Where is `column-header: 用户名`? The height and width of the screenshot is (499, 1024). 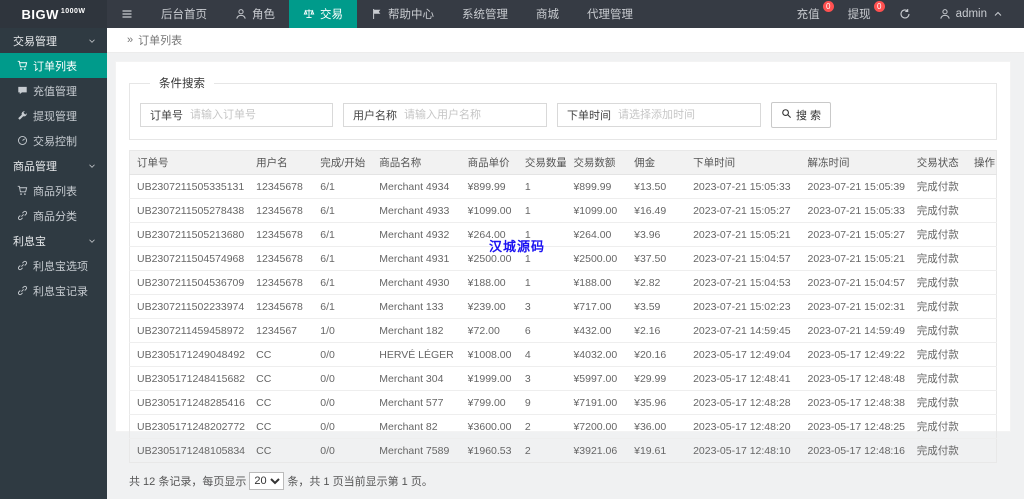 column-header: 用户名 is located at coordinates (281, 162).